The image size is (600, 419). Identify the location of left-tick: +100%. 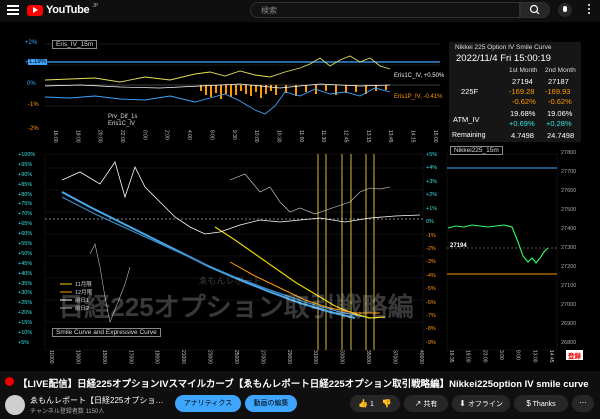
(27, 155).